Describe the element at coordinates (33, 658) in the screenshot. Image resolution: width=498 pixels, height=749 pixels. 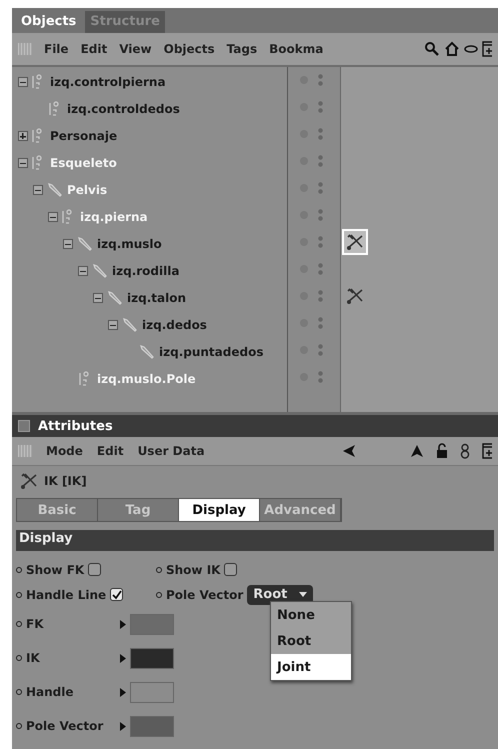
I see `field-label: IK` at that location.